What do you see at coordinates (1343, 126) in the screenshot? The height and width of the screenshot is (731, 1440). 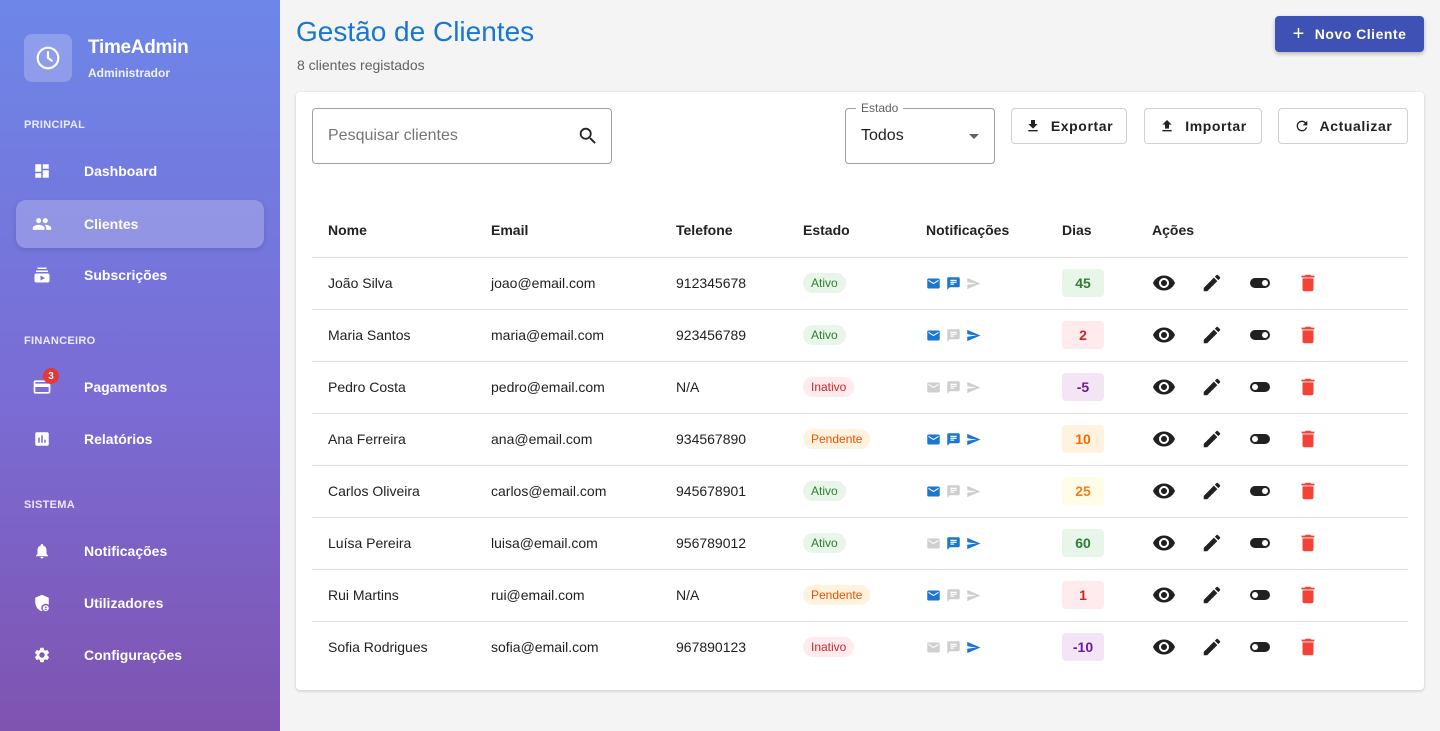 I see `refresh-button: Actualizar` at bounding box center [1343, 126].